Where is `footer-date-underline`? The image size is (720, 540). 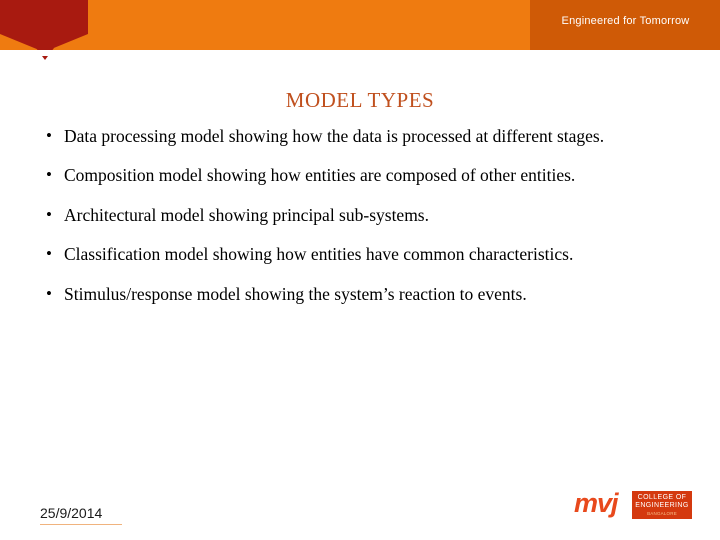 footer-date-underline is located at coordinates (81, 524).